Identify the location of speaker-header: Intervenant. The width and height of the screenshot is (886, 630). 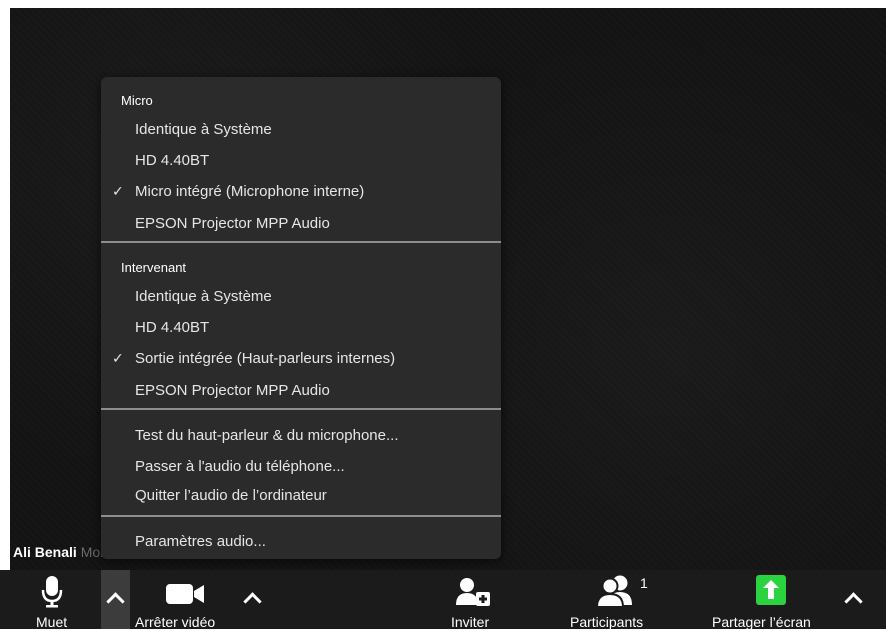
(154, 267).